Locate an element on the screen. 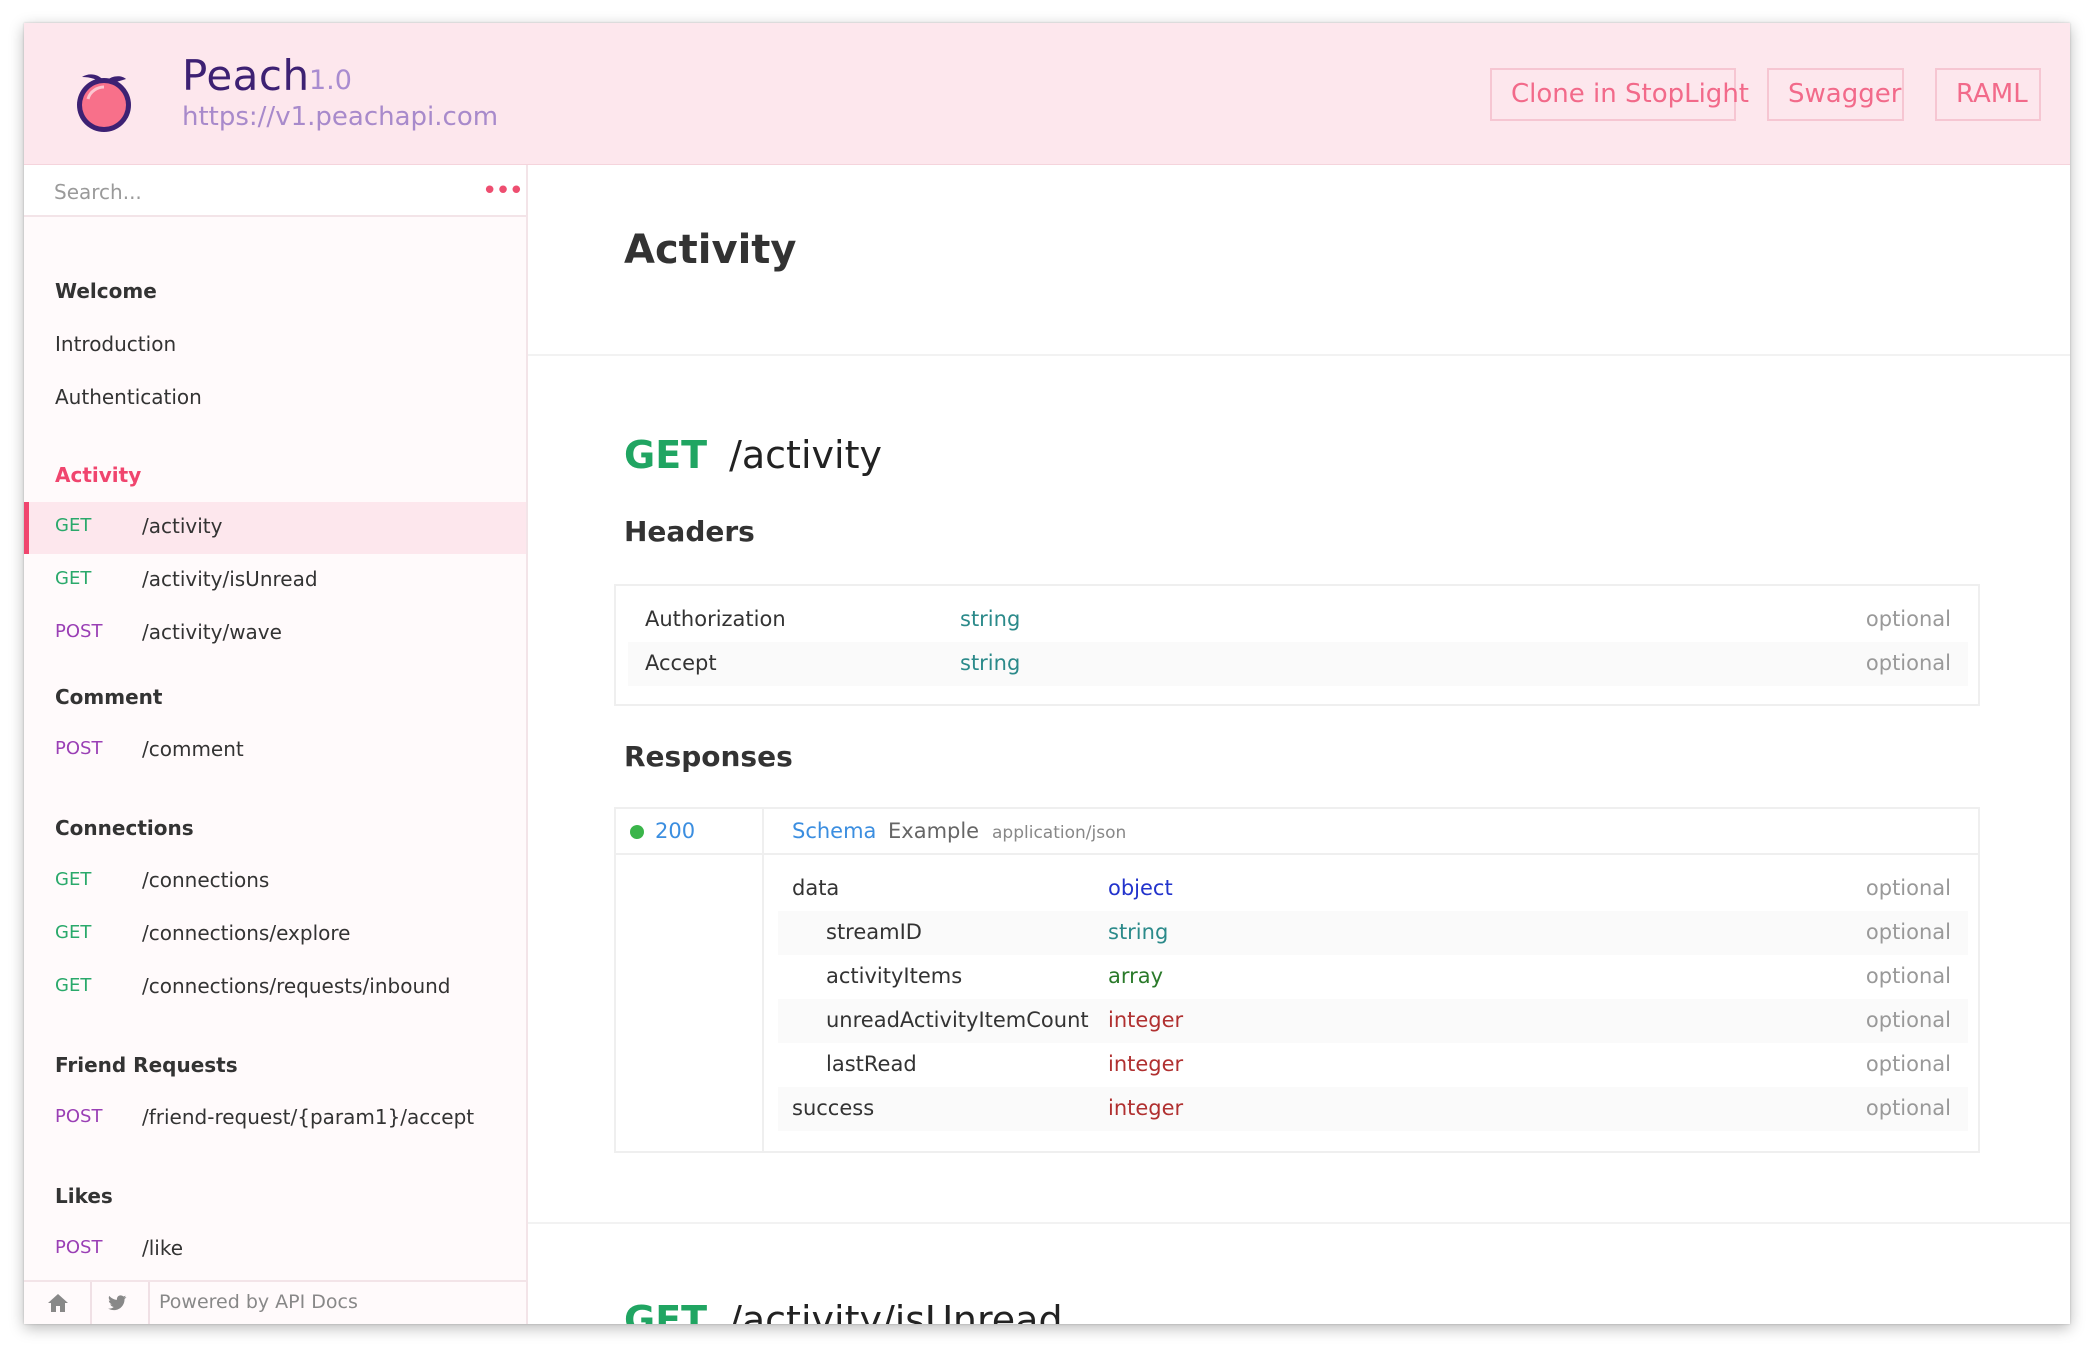 The height and width of the screenshot is (1348, 2094). page-title: Activity is located at coordinates (710, 250).